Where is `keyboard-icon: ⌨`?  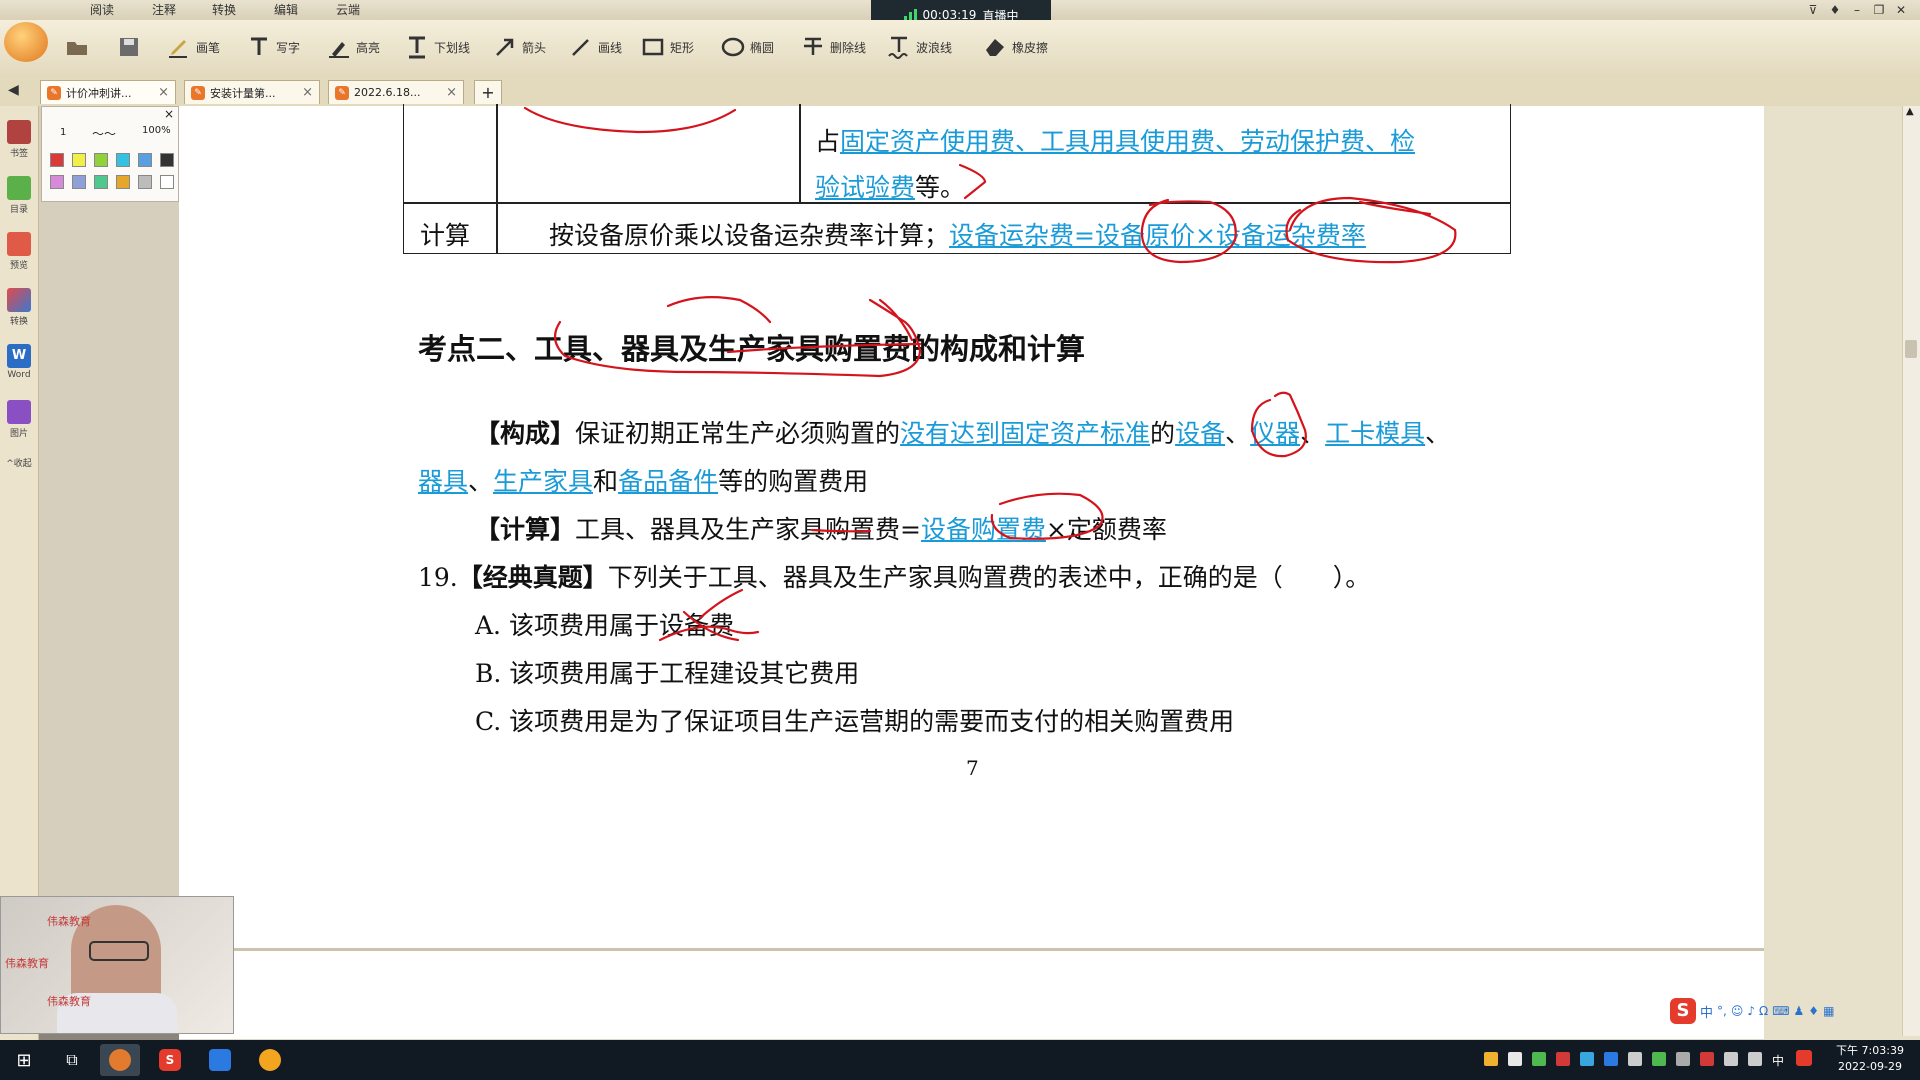 keyboard-icon: ⌨ is located at coordinates (1780, 1011).